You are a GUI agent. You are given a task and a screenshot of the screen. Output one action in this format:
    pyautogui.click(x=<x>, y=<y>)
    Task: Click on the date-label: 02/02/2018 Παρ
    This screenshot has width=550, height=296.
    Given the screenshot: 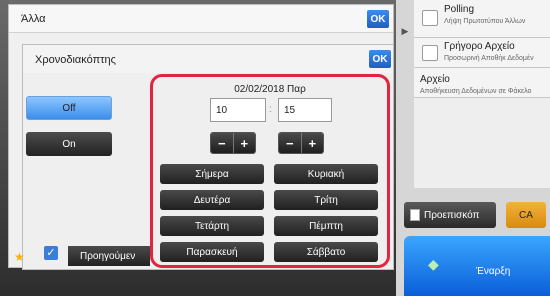 What is the action you would take?
    pyautogui.click(x=270, y=89)
    